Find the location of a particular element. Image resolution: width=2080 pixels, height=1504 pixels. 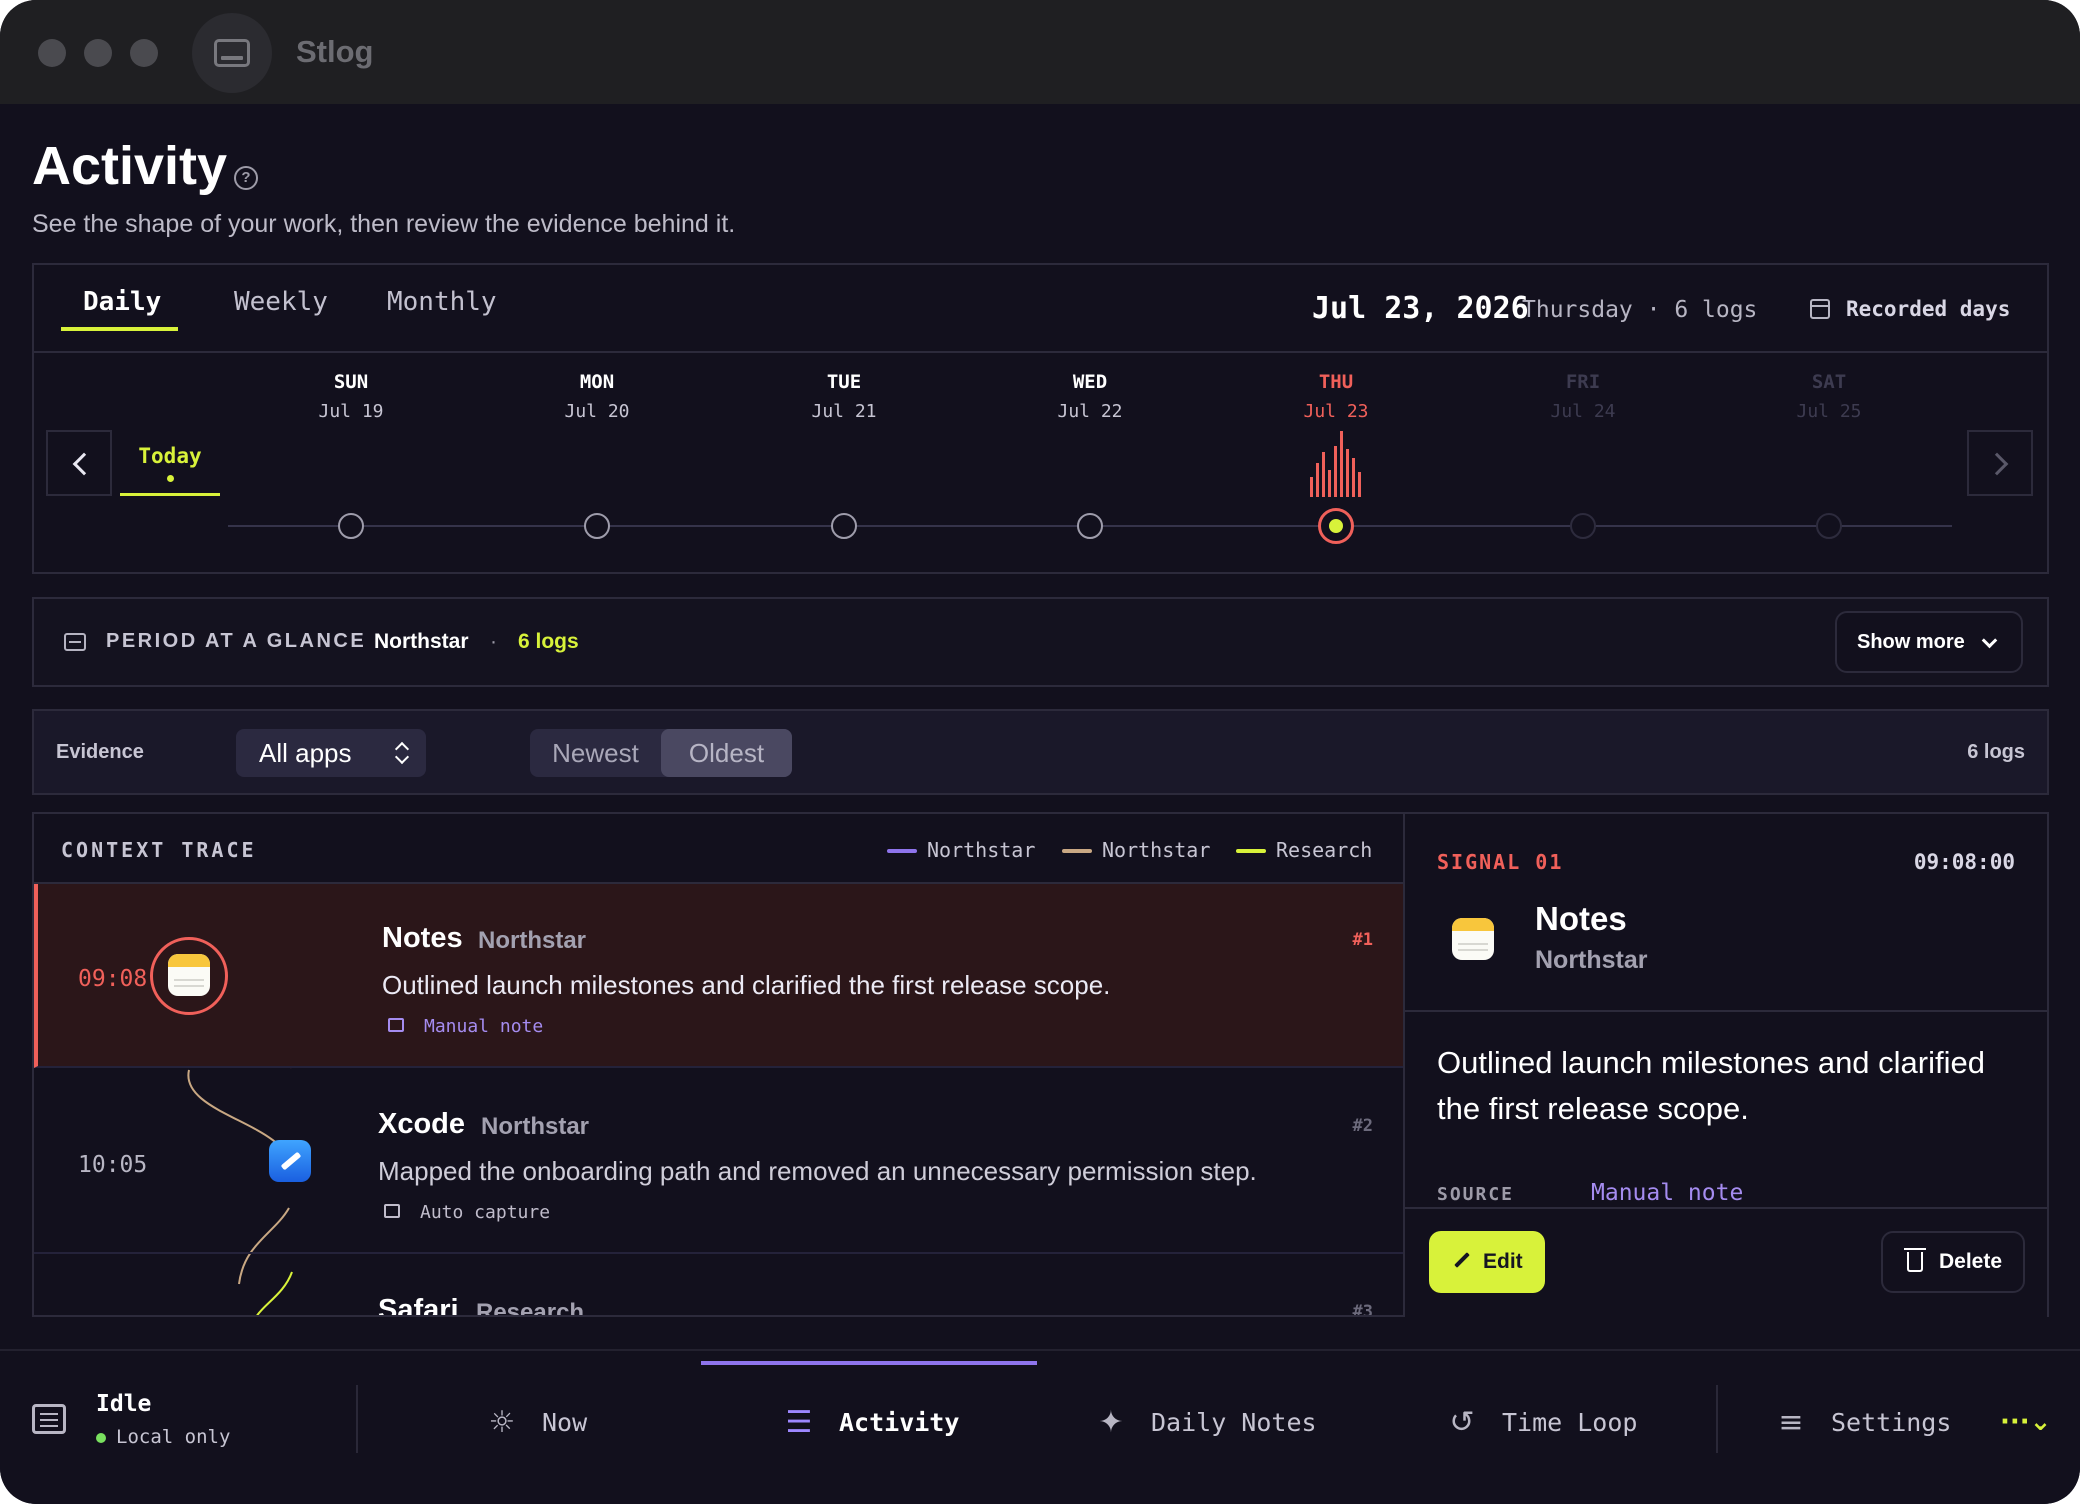

day-date: Jul 20 is located at coordinates (597, 411).